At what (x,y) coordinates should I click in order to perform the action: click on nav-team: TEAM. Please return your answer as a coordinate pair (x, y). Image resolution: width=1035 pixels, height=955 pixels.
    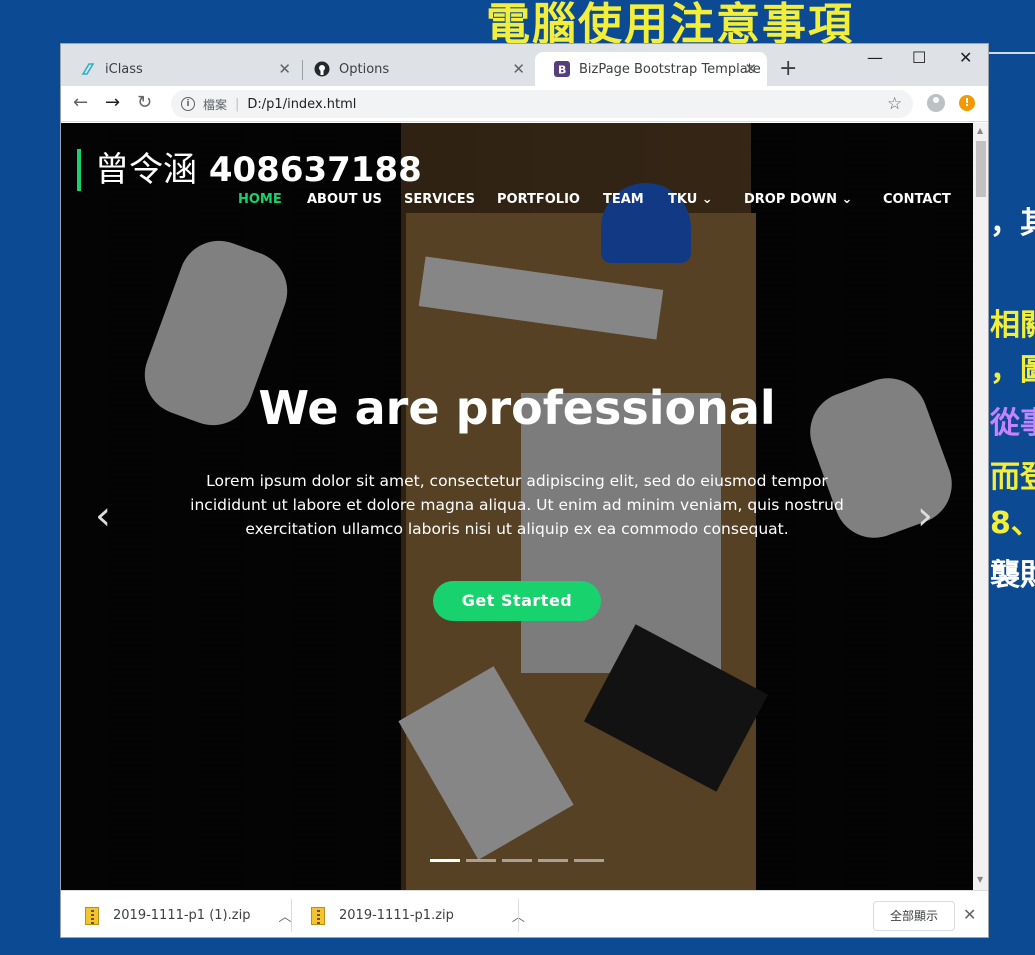
    Looking at the image, I should click on (623, 199).